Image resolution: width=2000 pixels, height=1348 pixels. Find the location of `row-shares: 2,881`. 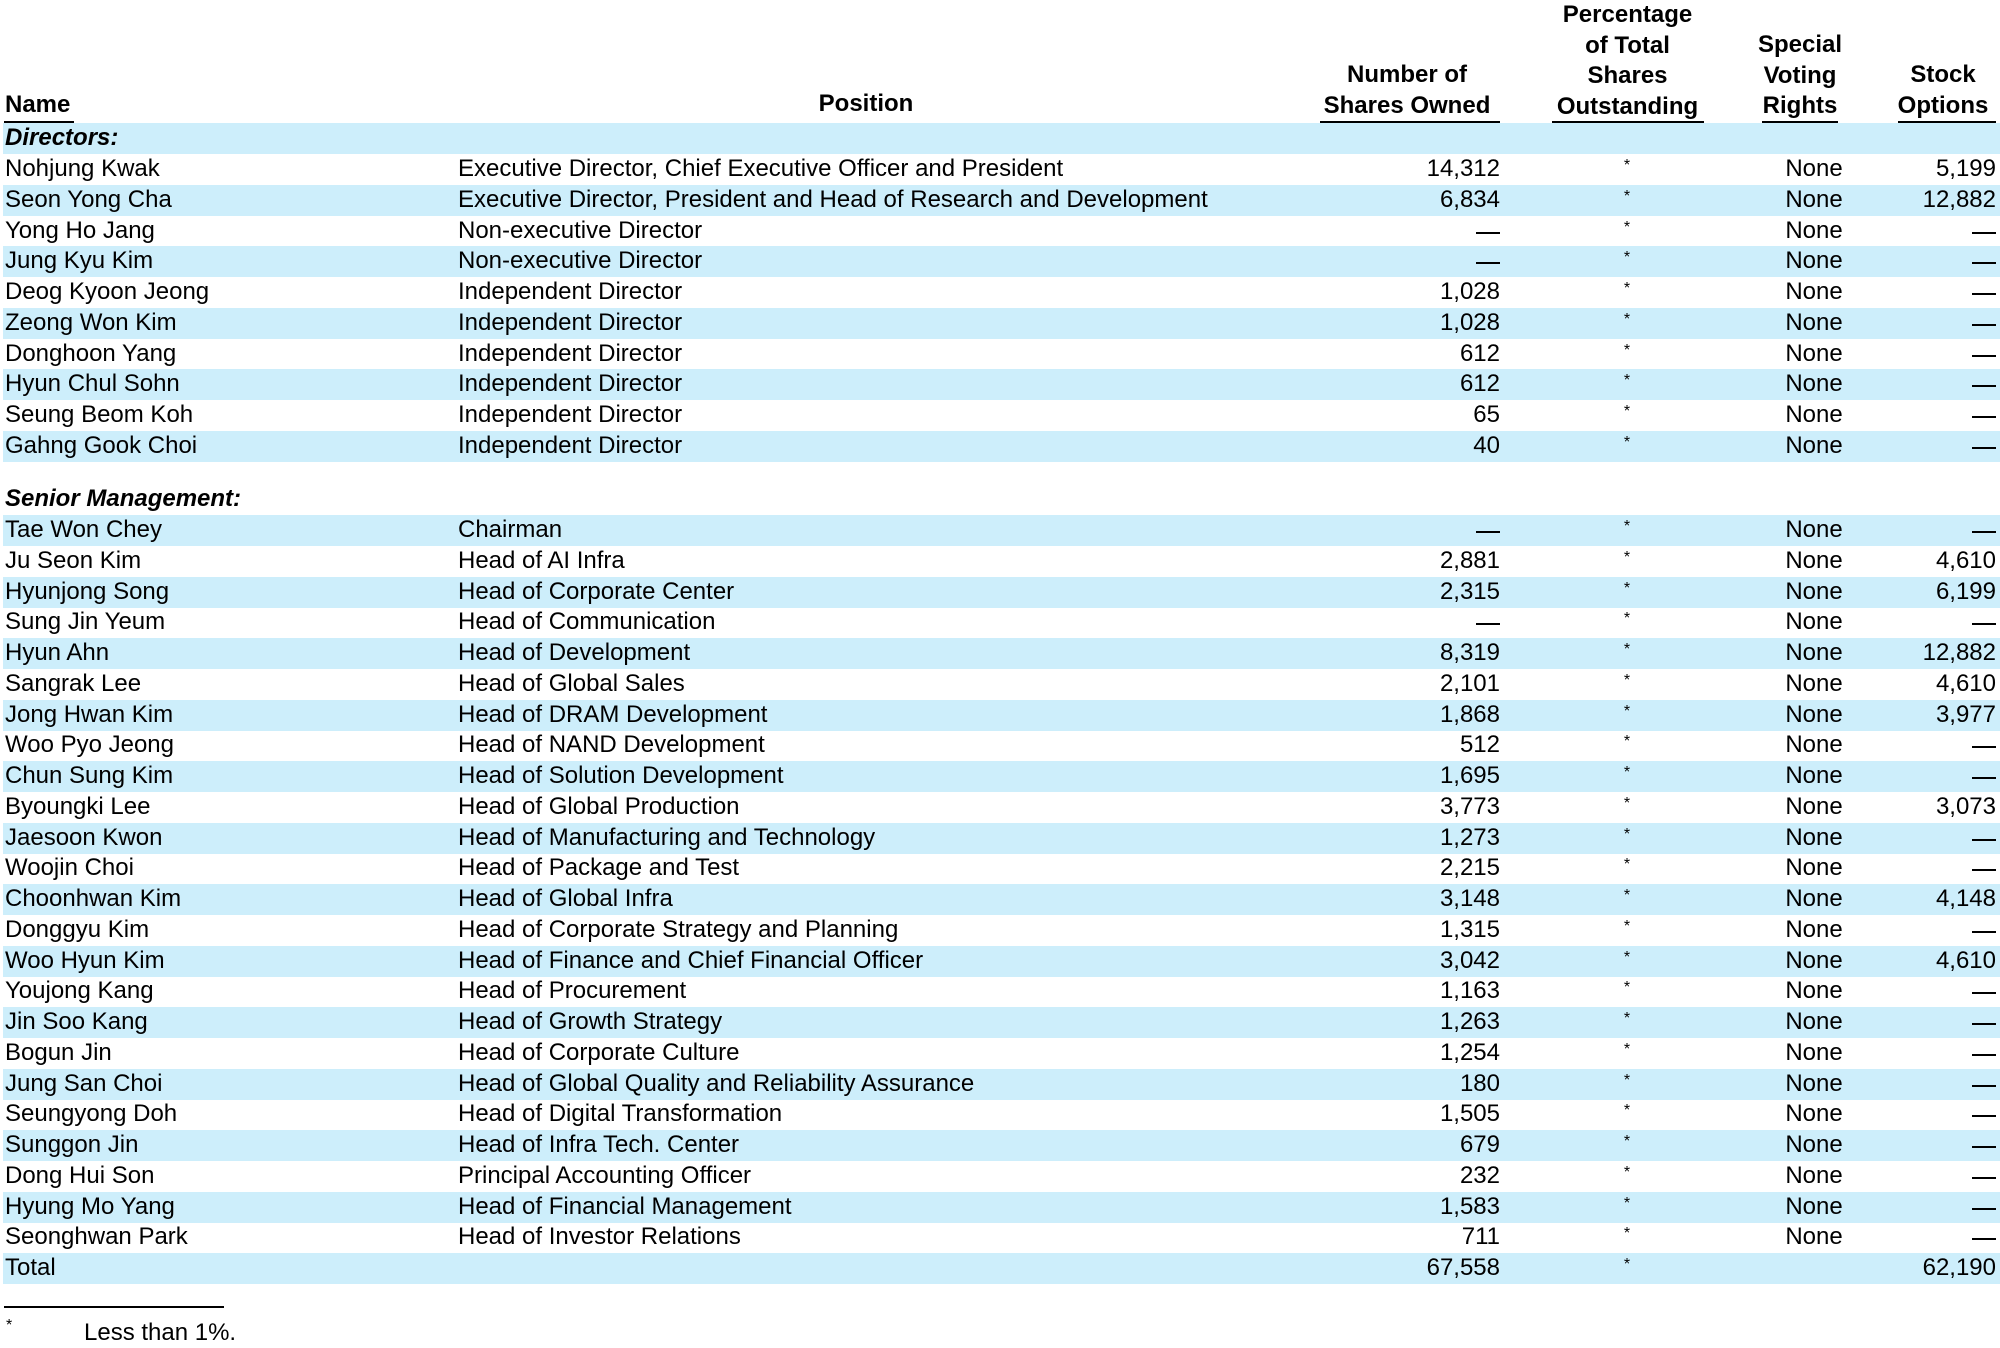

row-shares: 2,881 is located at coordinates (1469, 560).